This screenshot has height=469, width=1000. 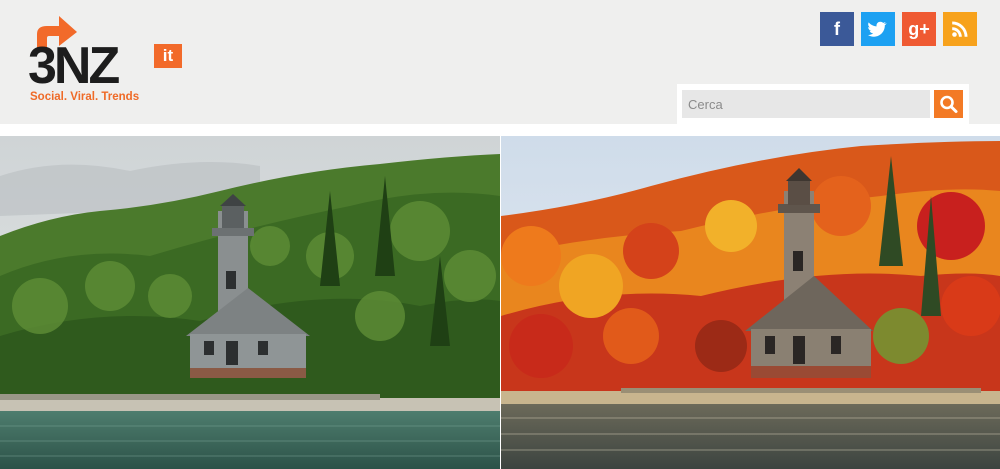 What do you see at coordinates (74, 66) in the screenshot?
I see `logo-wordmark: 3NZ` at bounding box center [74, 66].